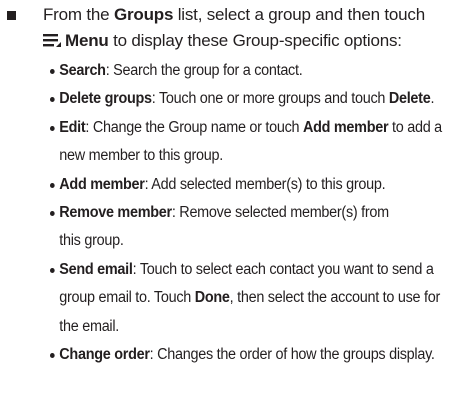 Image resolution: width=472 pixels, height=393 pixels. I want to click on intro-text: From the, so click(78, 14).